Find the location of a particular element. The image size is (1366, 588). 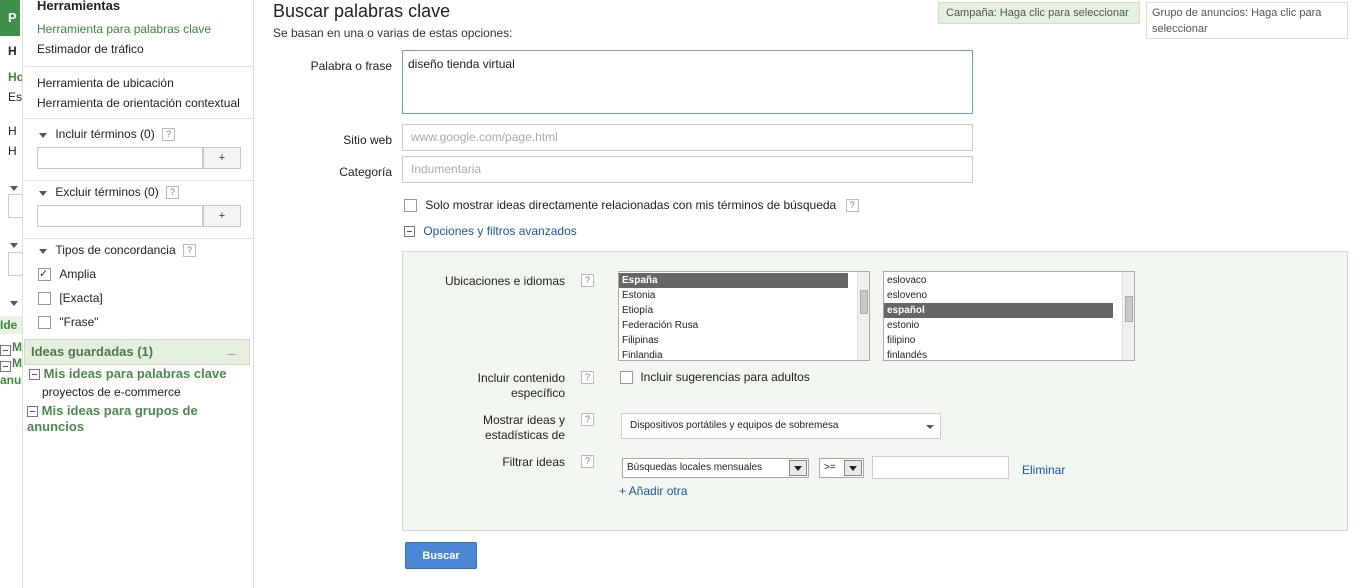

word-phrase-input: diseño tienda virtual is located at coordinates (687, 82).